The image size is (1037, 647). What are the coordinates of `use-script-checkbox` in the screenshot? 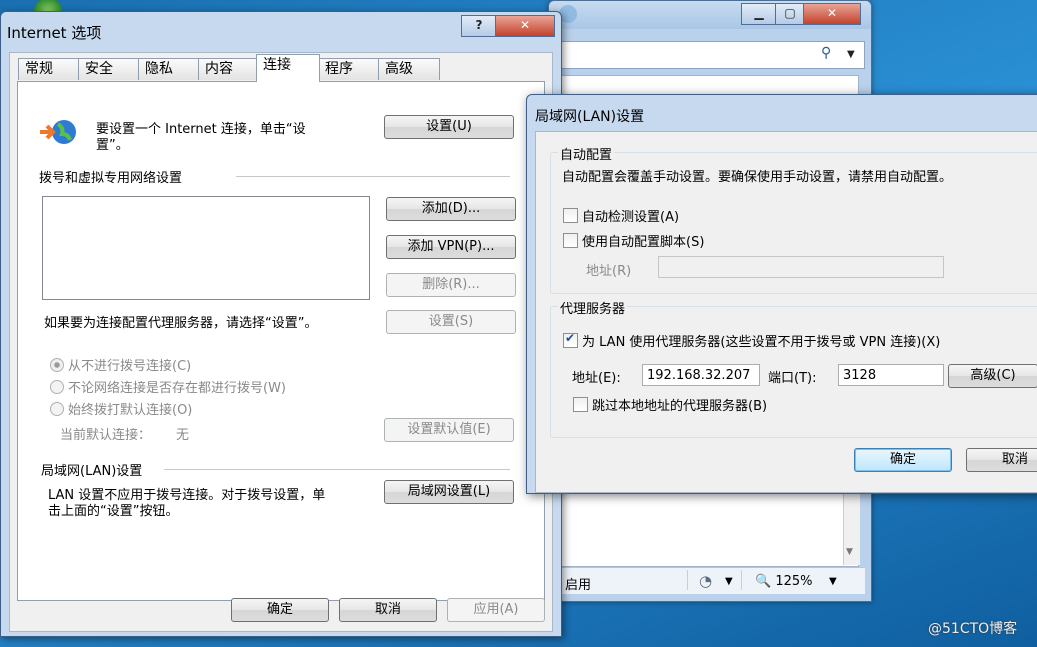 It's located at (570, 240).